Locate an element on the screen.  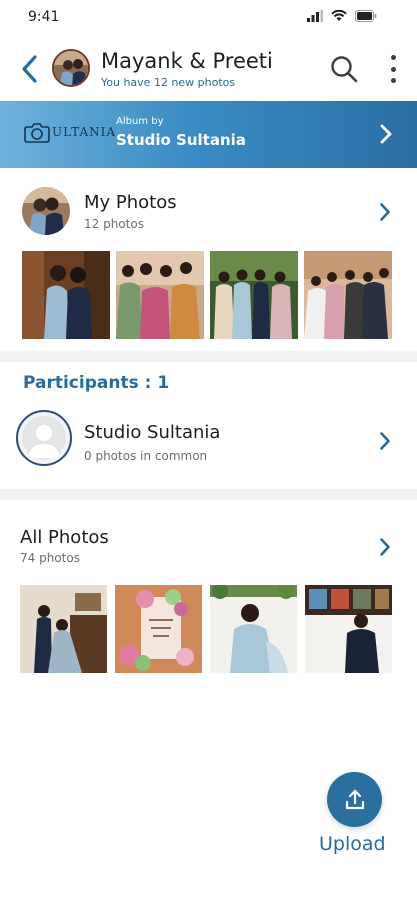
floral-welcome-board-image is located at coordinates (158, 629).